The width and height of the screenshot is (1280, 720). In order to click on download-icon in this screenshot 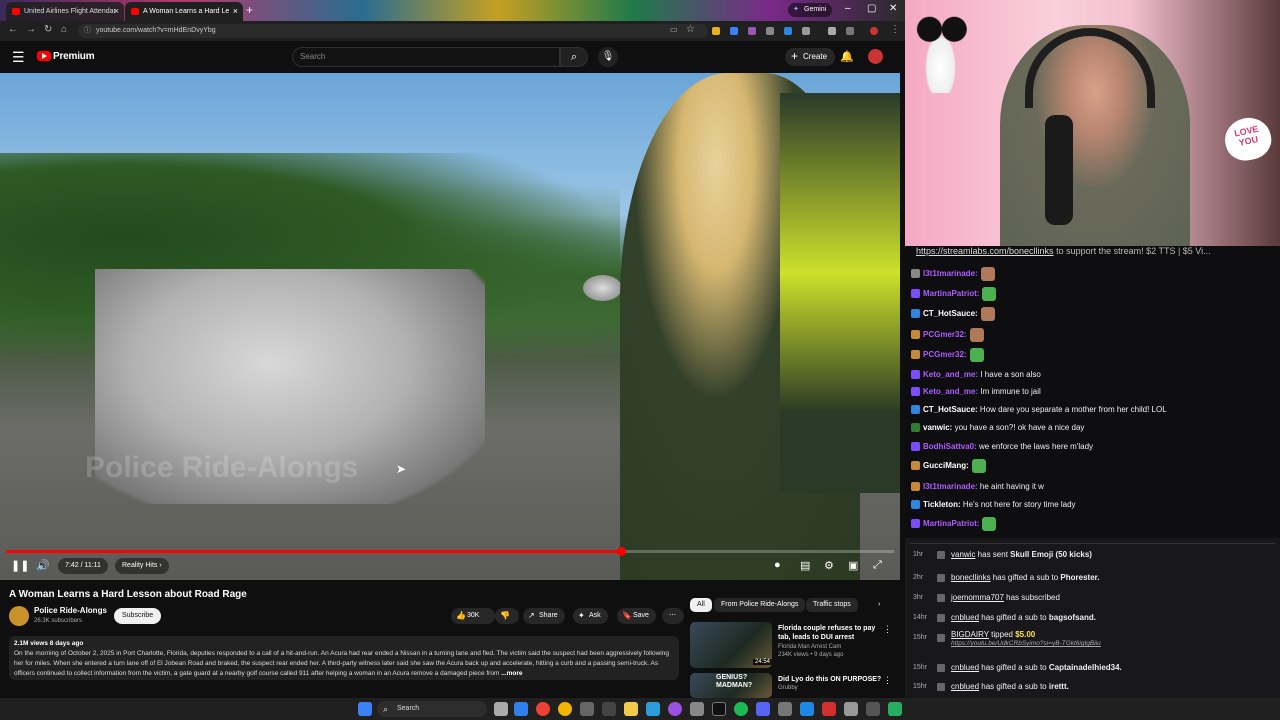, I will do `click(850, 31)`.